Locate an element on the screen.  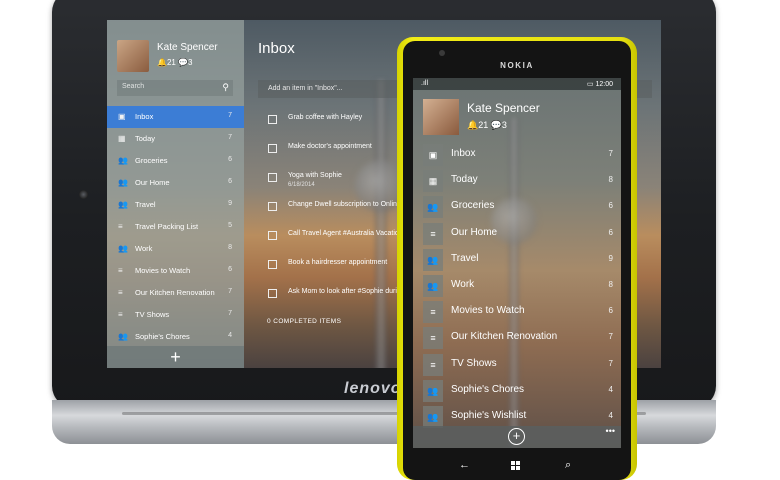
sidebar-item: 👥 Our Home 6 is located at coordinates (175, 183).